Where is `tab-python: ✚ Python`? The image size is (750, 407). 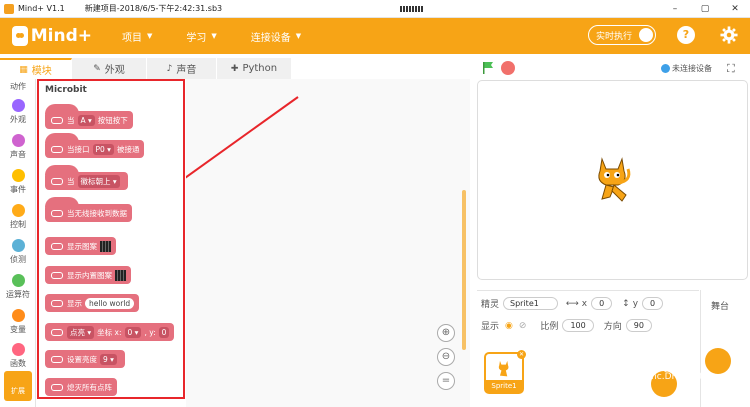
tab-python: ✚ Python is located at coordinates (254, 68).